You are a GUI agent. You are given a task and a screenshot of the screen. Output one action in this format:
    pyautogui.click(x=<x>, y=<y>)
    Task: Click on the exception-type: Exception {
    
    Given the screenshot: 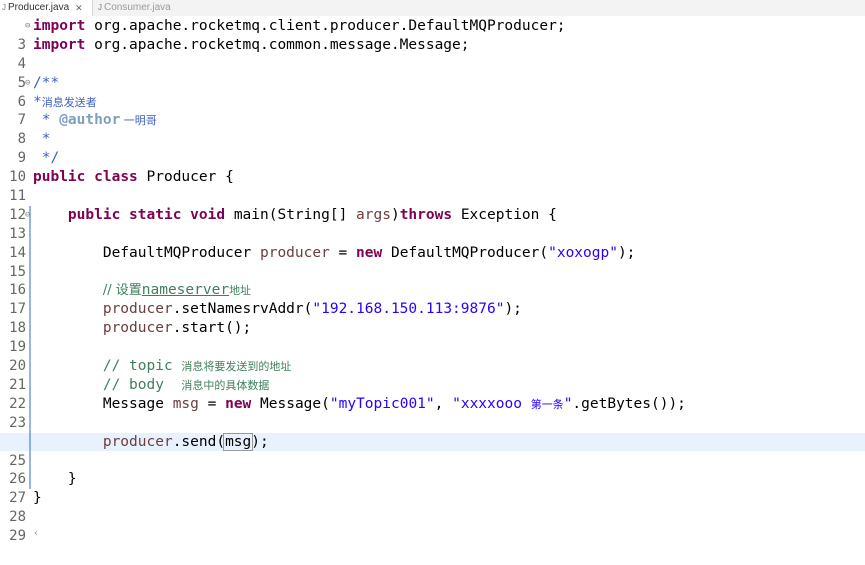 What is the action you would take?
    pyautogui.click(x=504, y=214)
    